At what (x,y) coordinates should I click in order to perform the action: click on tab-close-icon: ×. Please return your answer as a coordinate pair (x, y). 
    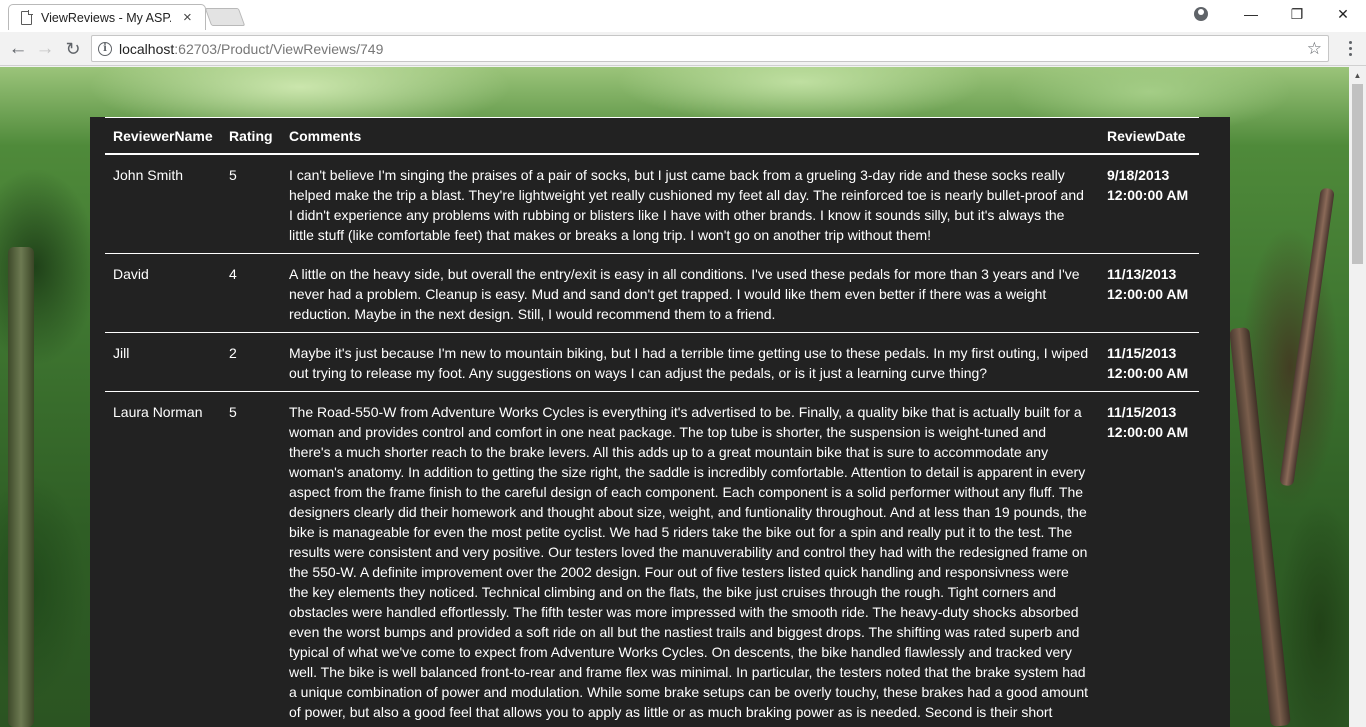
    Looking at the image, I should click on (187, 17).